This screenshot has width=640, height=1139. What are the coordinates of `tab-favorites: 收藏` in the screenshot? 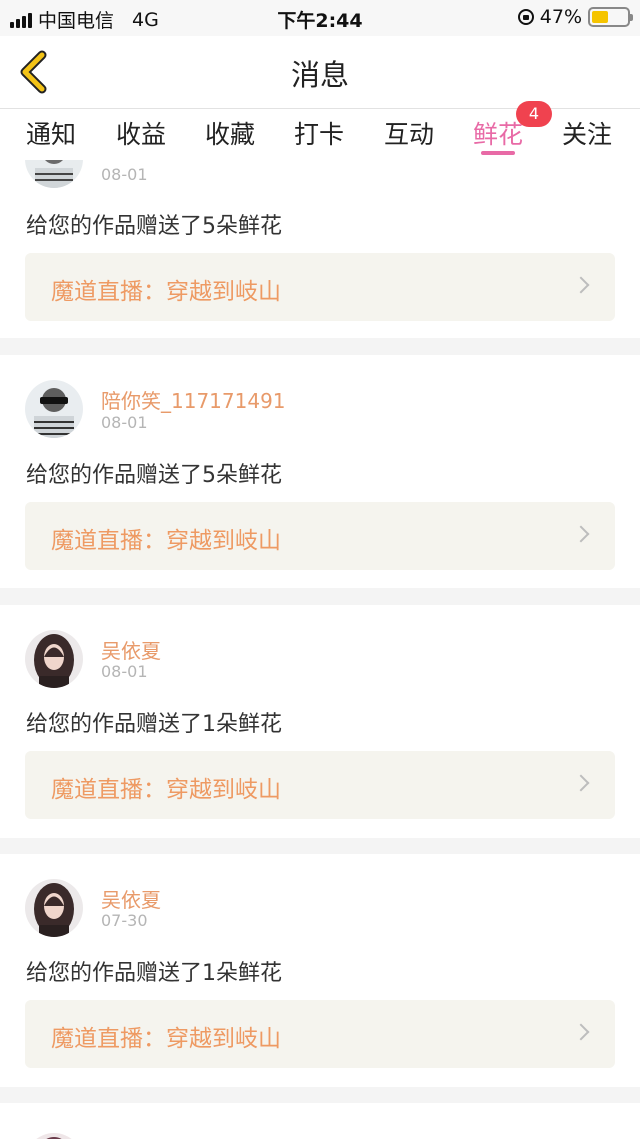 It's located at (230, 133).